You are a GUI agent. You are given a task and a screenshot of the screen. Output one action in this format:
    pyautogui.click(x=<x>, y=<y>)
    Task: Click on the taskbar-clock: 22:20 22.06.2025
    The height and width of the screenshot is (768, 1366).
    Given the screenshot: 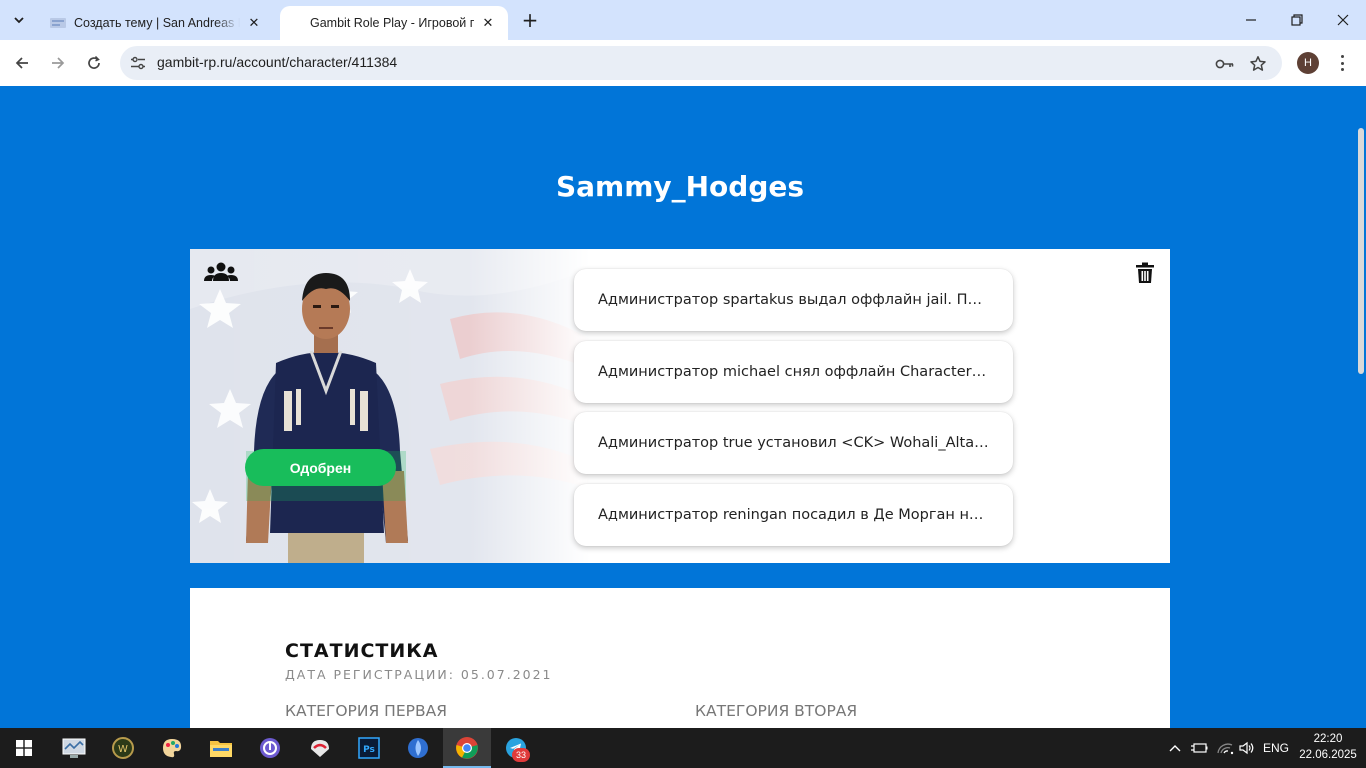 What is the action you would take?
    pyautogui.click(x=1328, y=747)
    